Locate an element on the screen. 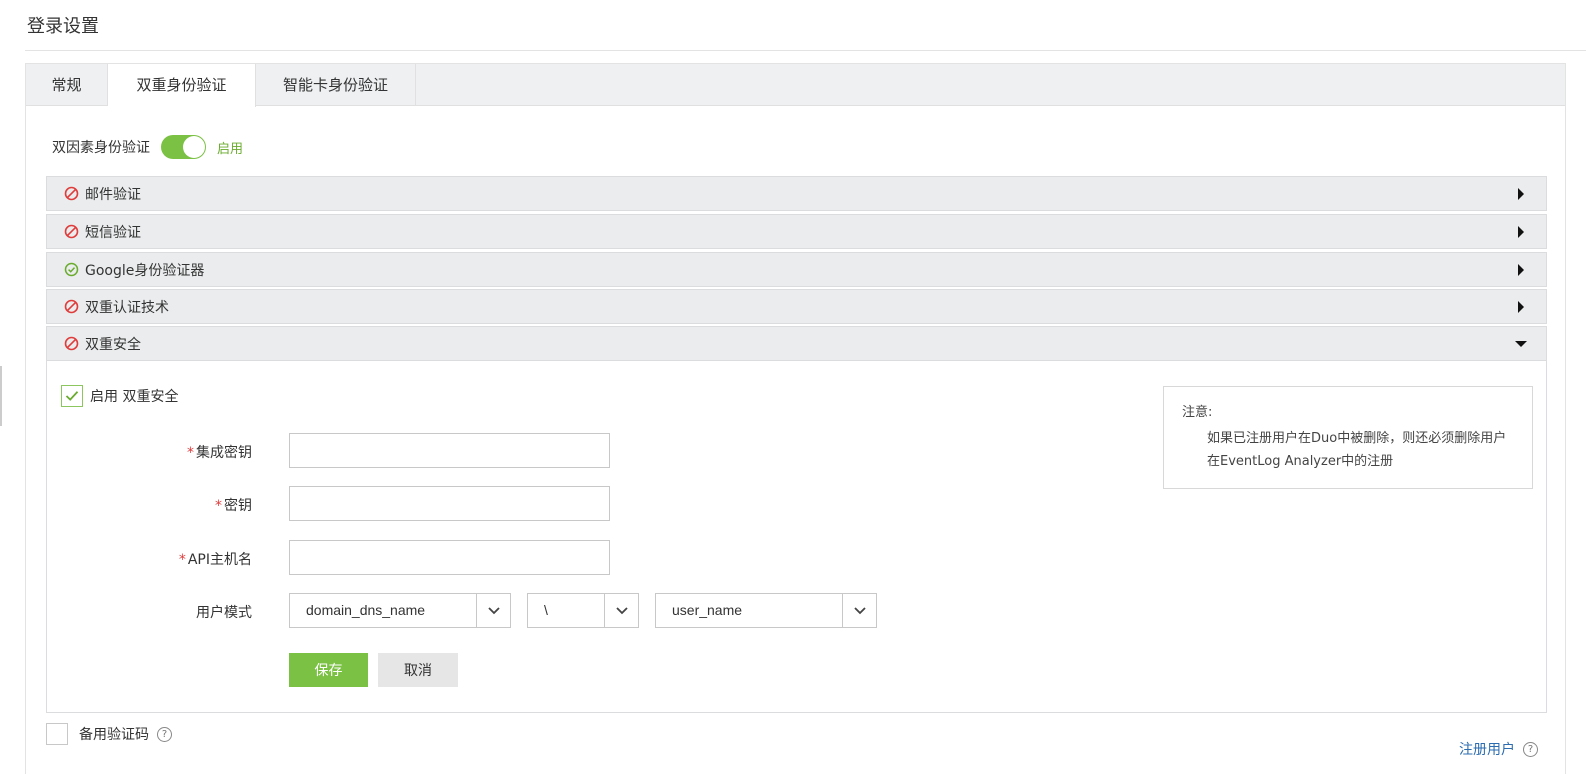 The height and width of the screenshot is (784, 1586). checkmark-icon is located at coordinates (72, 396).